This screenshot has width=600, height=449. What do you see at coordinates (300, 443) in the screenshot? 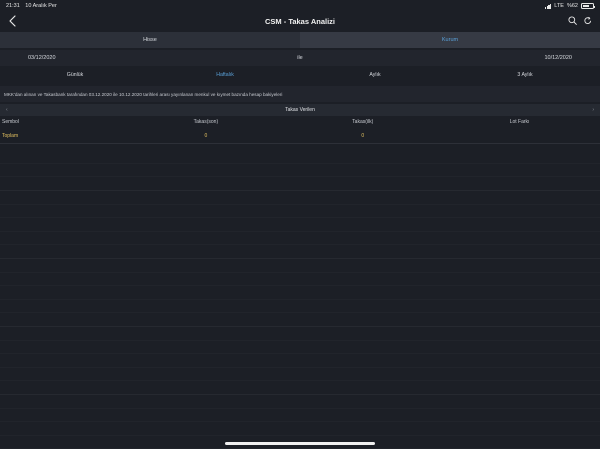
I see `home-indicator` at bounding box center [300, 443].